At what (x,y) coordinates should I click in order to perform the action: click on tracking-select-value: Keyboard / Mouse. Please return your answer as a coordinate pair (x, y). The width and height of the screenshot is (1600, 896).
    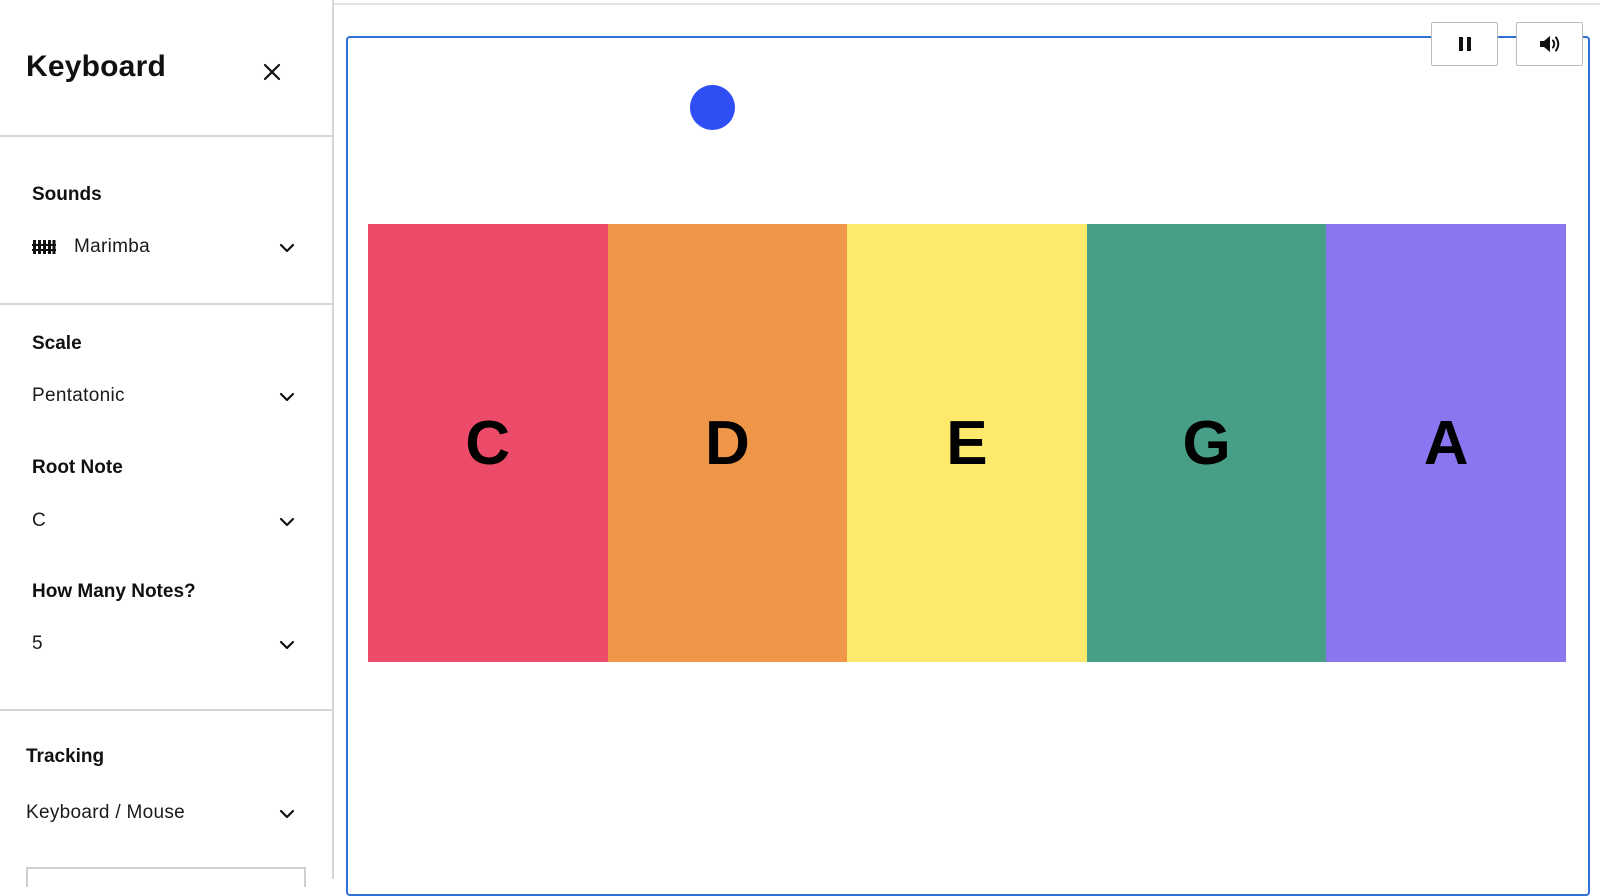
    Looking at the image, I should click on (105, 812).